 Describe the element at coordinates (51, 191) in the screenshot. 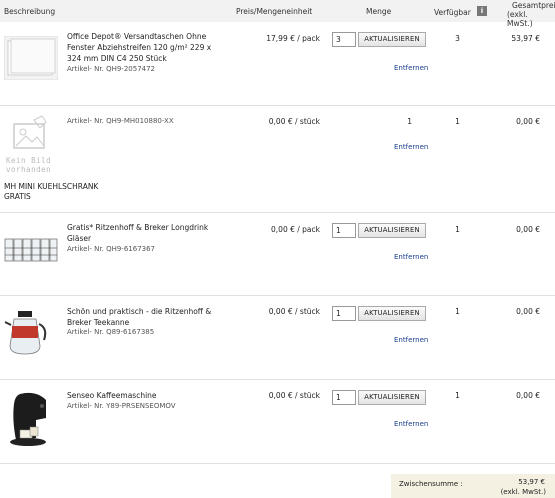

I see `free-gift-note: MH MINI KUEHLSCHRANK GRATIS` at that location.